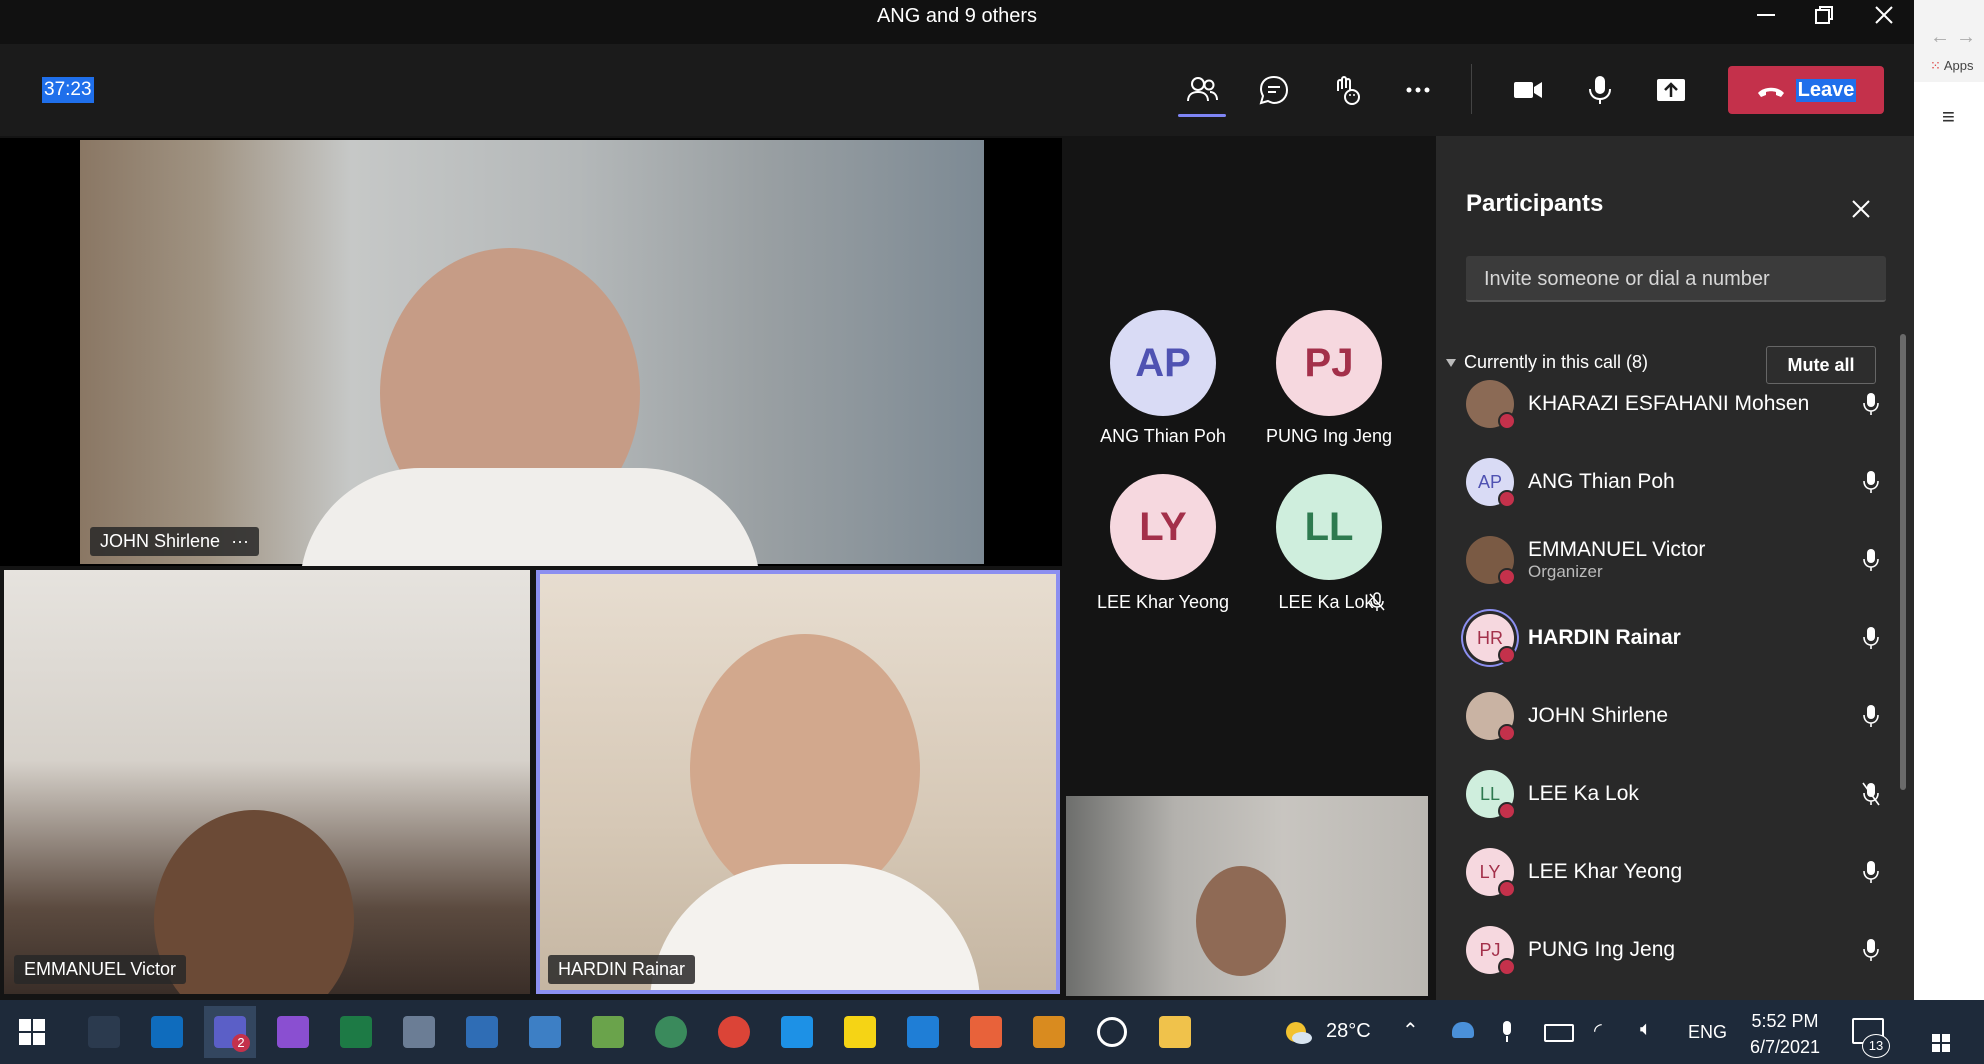  Describe the element at coordinates (608, 1032) in the screenshot. I see `paint-icon` at that location.